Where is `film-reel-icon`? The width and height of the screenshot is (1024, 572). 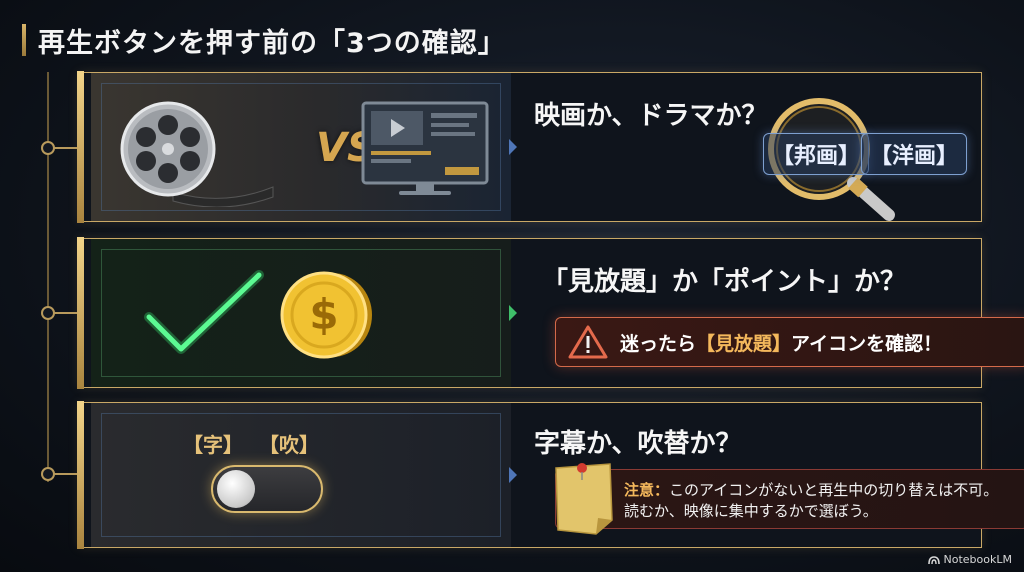 film-reel-icon is located at coordinates (197, 154).